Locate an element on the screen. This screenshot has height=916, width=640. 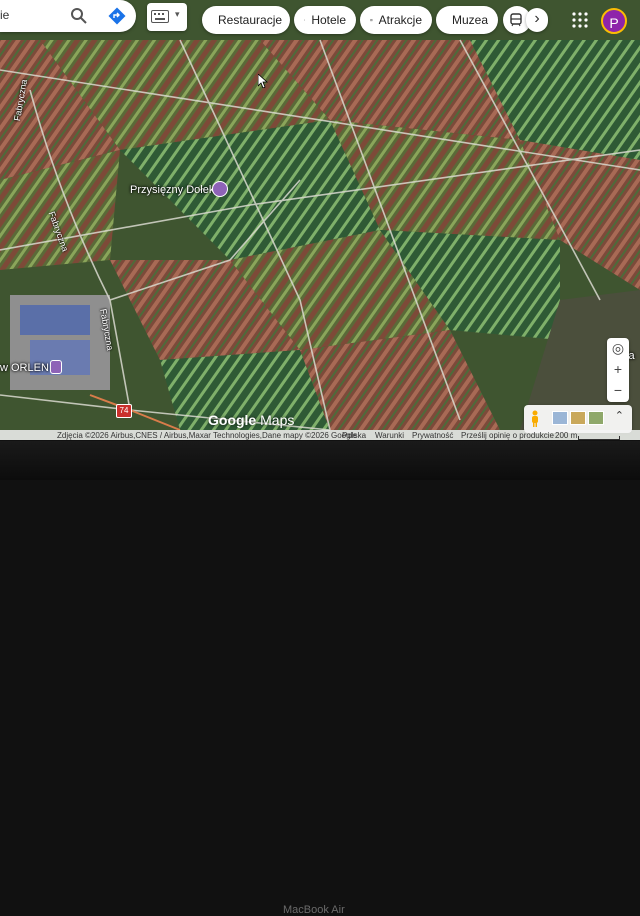
keyboard-toggle-button: ▾ is located at coordinates (167, 17).